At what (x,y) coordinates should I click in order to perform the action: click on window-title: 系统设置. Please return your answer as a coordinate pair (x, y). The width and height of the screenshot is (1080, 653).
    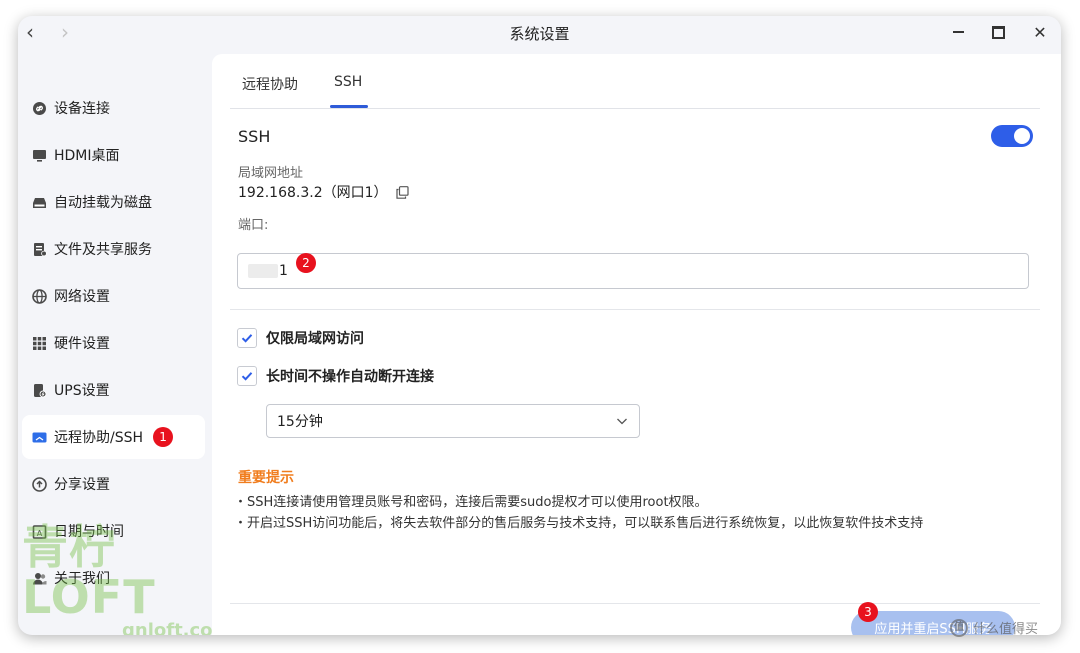
    Looking at the image, I should click on (539, 34).